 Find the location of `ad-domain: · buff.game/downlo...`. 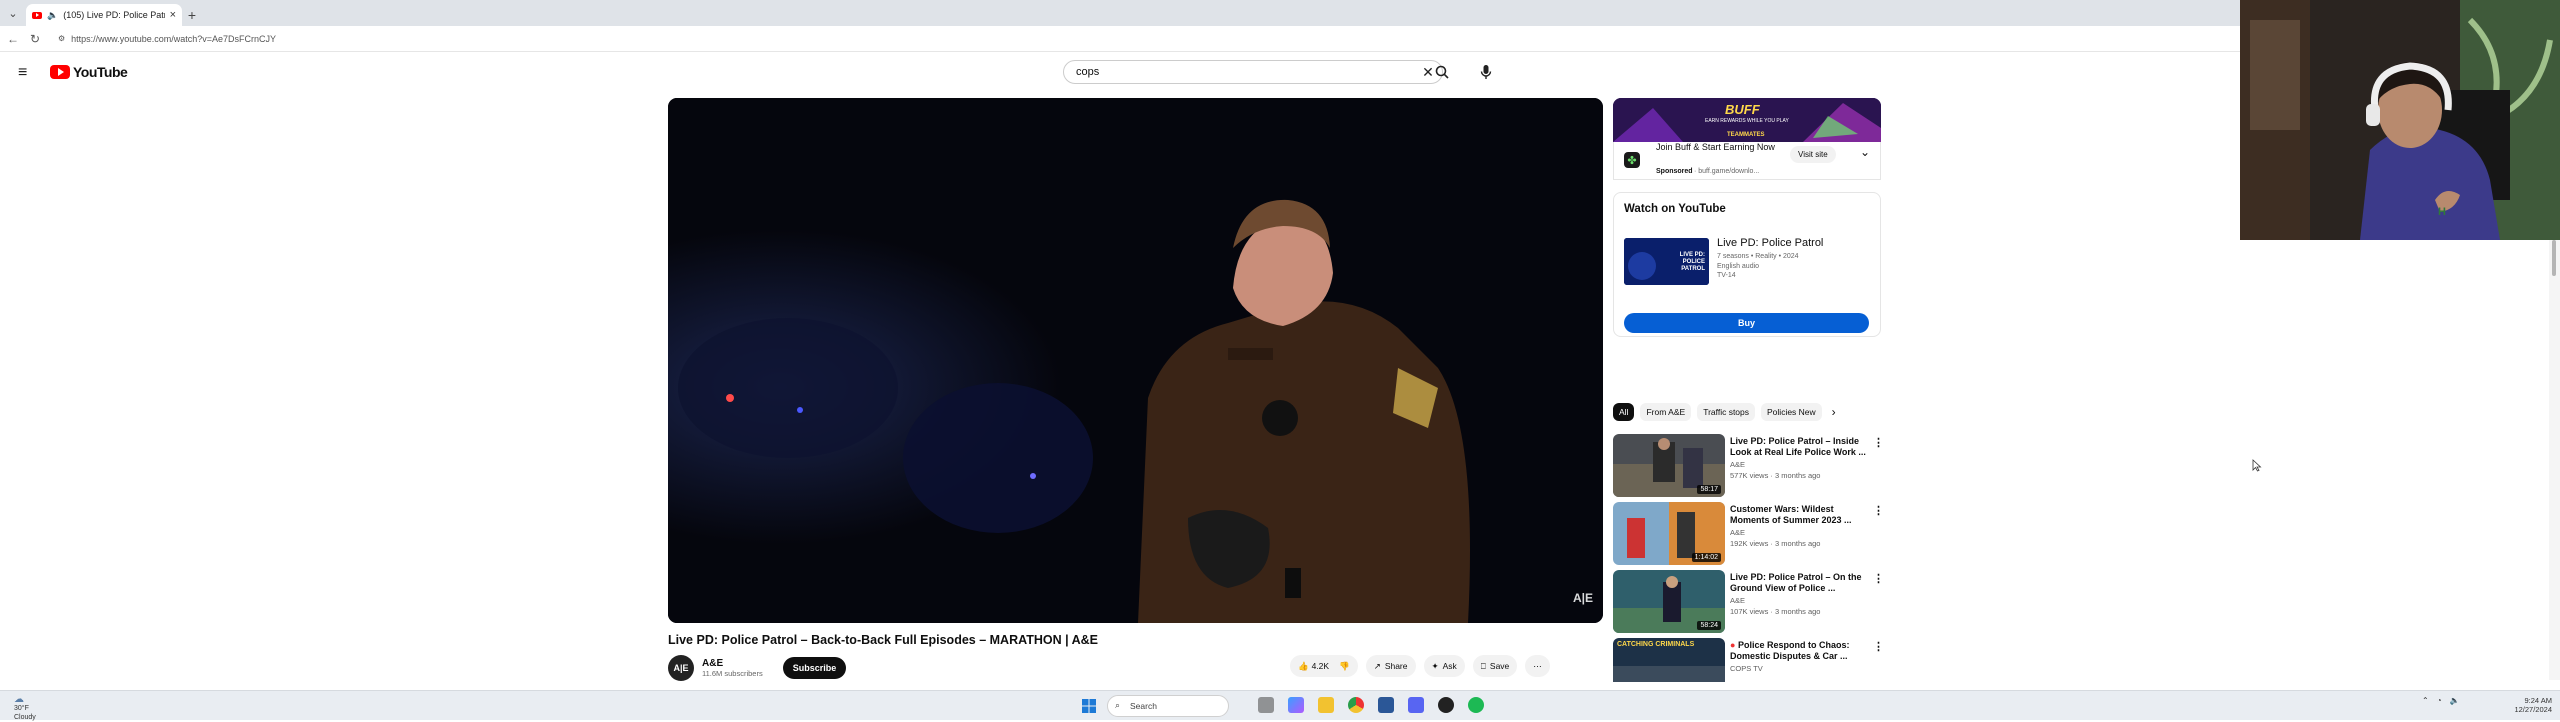

ad-domain: · buff.game/downlo... is located at coordinates (1727, 171).